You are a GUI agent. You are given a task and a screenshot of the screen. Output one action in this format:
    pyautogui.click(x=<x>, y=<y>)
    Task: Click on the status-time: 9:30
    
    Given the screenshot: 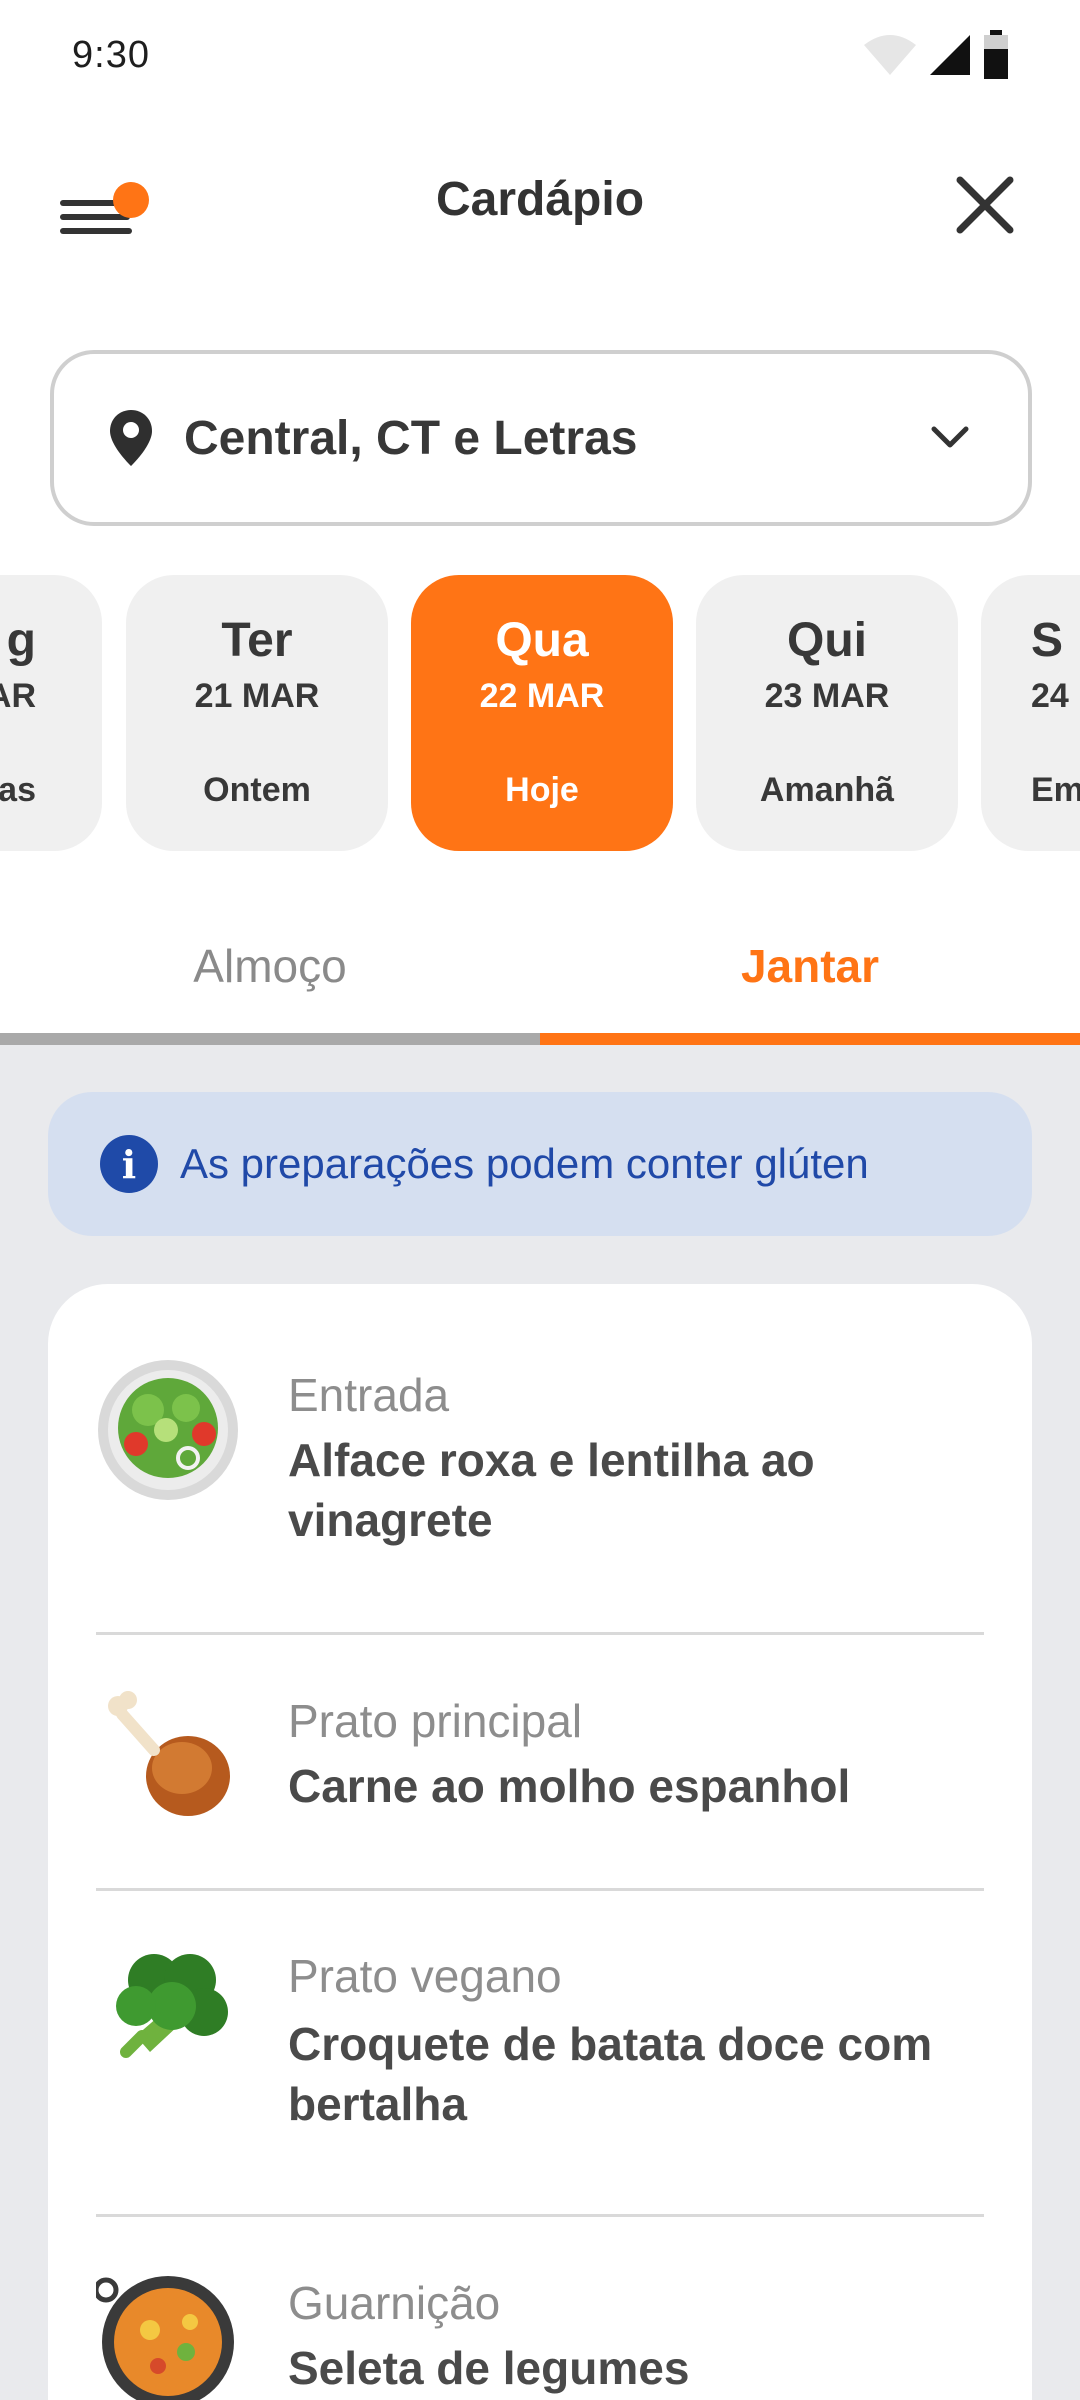 What is the action you would take?
    pyautogui.click(x=111, y=54)
    